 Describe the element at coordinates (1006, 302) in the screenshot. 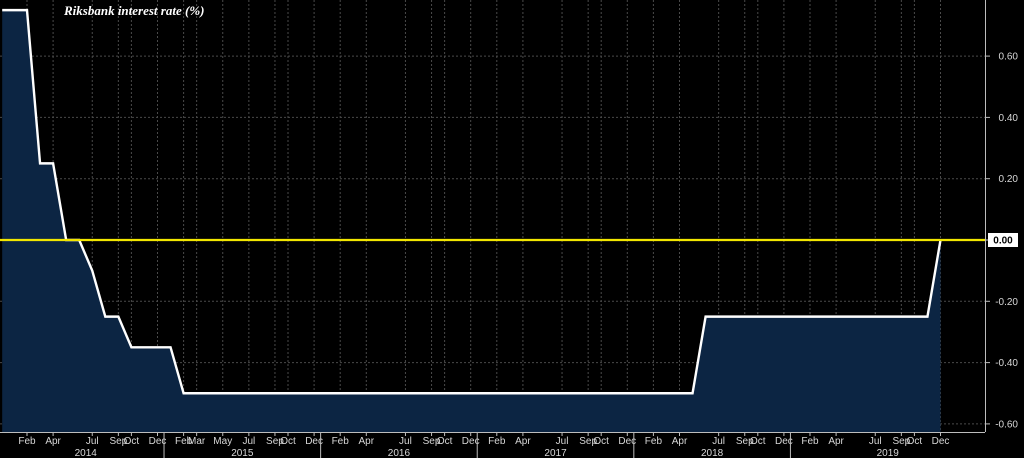

I see `y-tick-label: -0.20` at that location.